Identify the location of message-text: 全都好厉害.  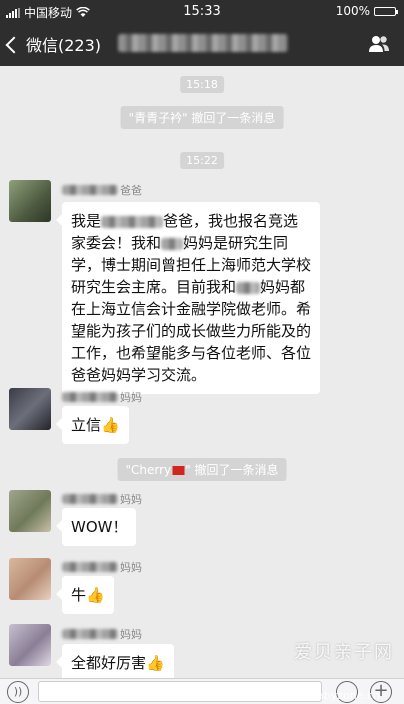
(109, 663).